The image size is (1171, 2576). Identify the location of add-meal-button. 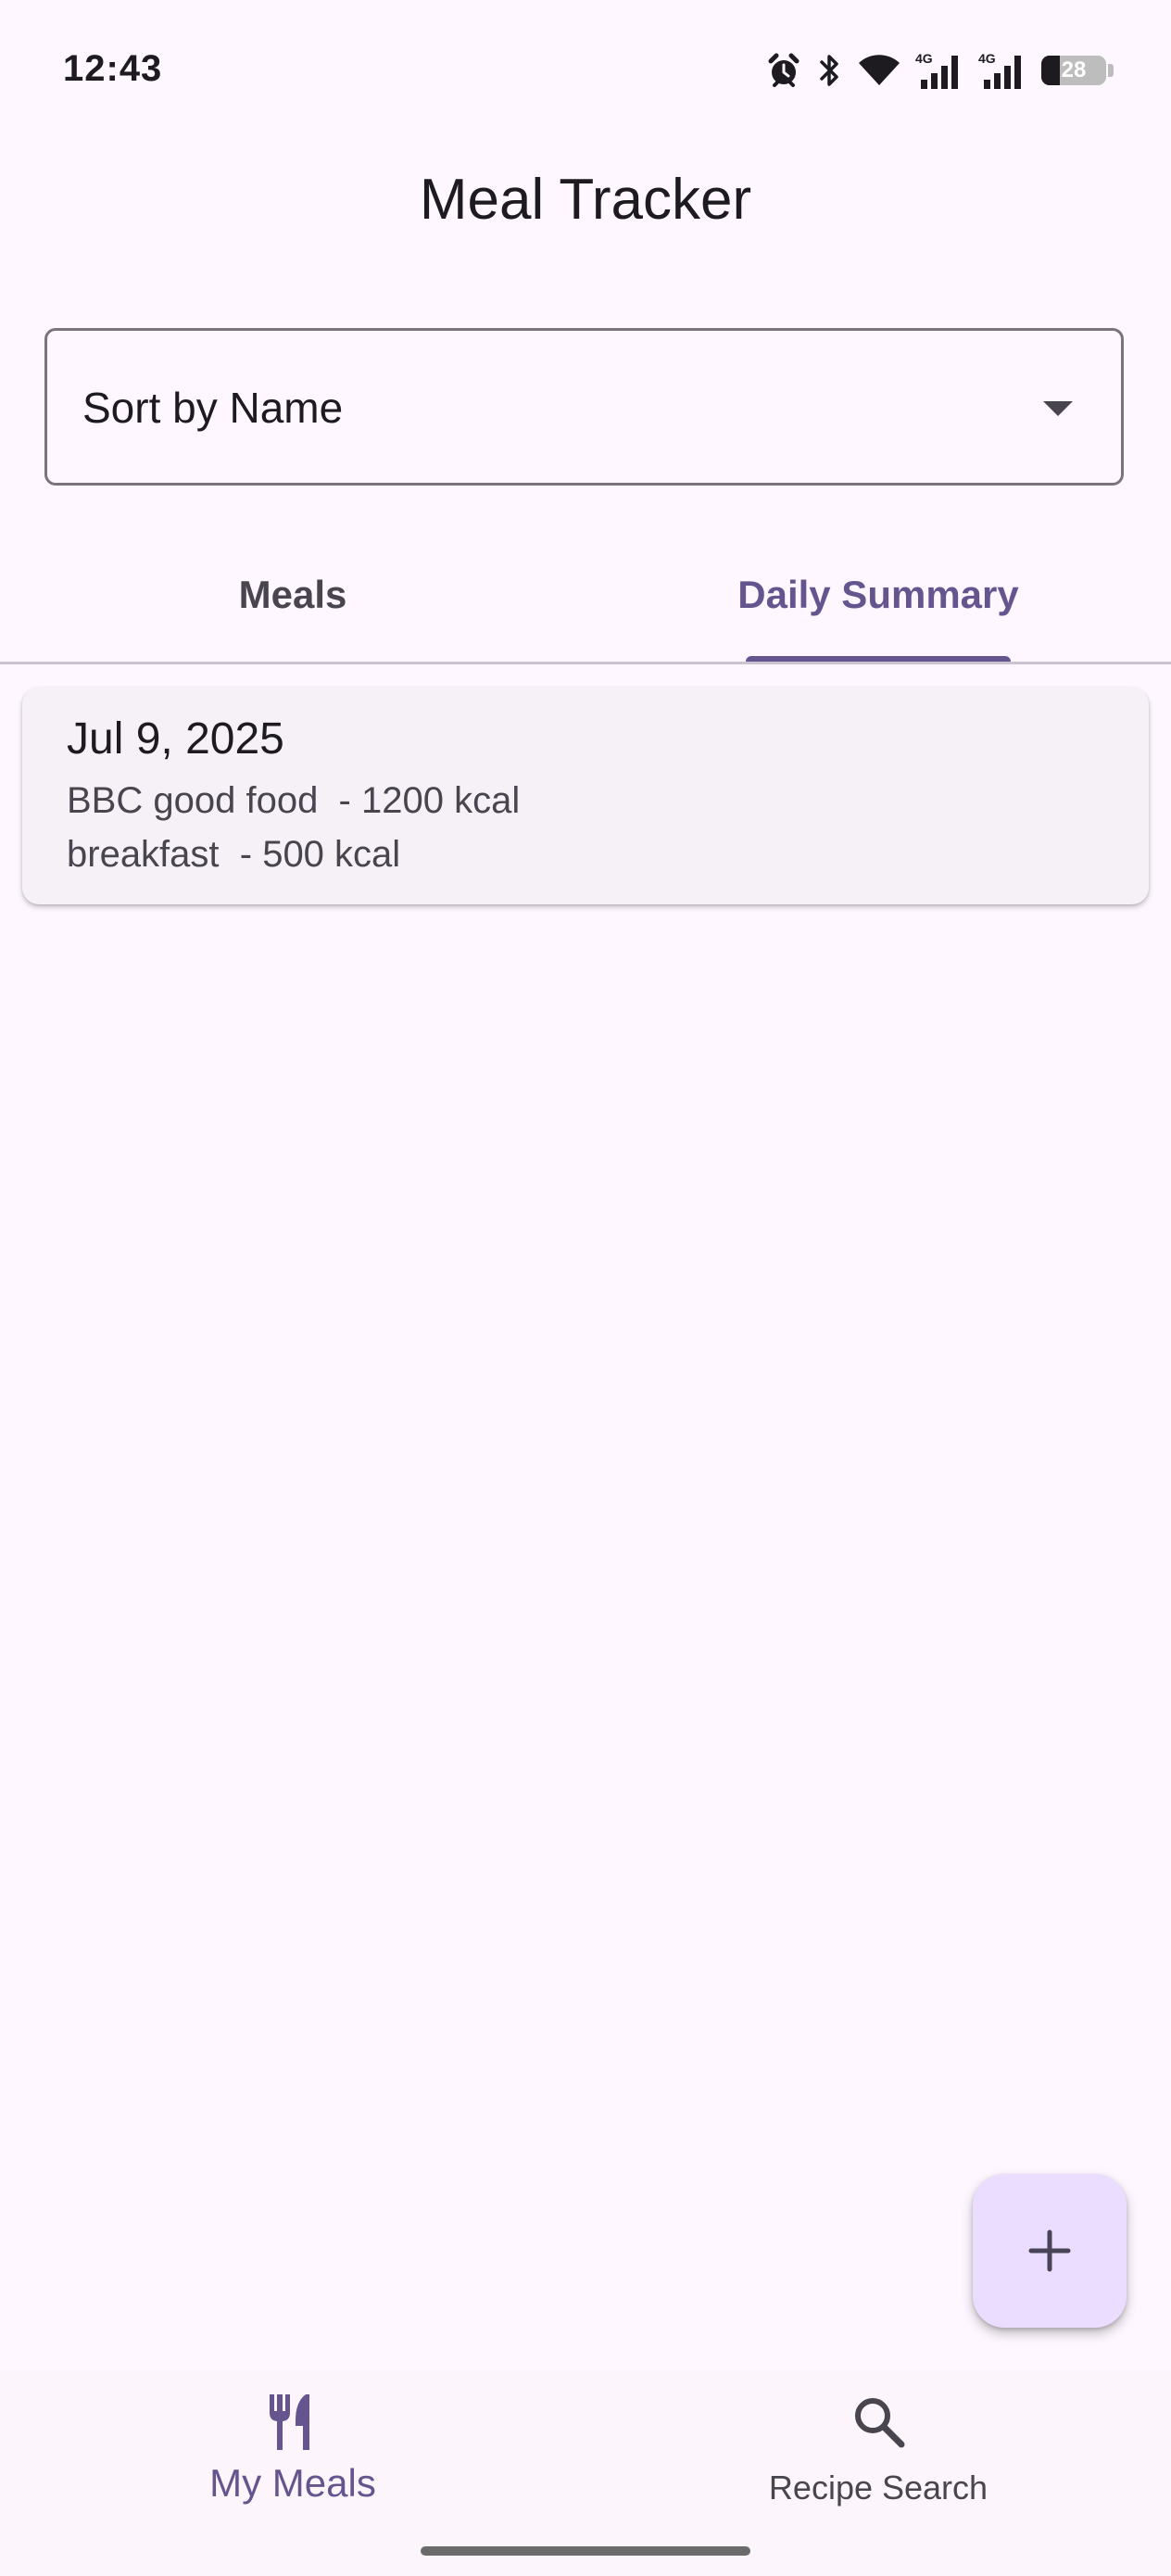
(1050, 2251).